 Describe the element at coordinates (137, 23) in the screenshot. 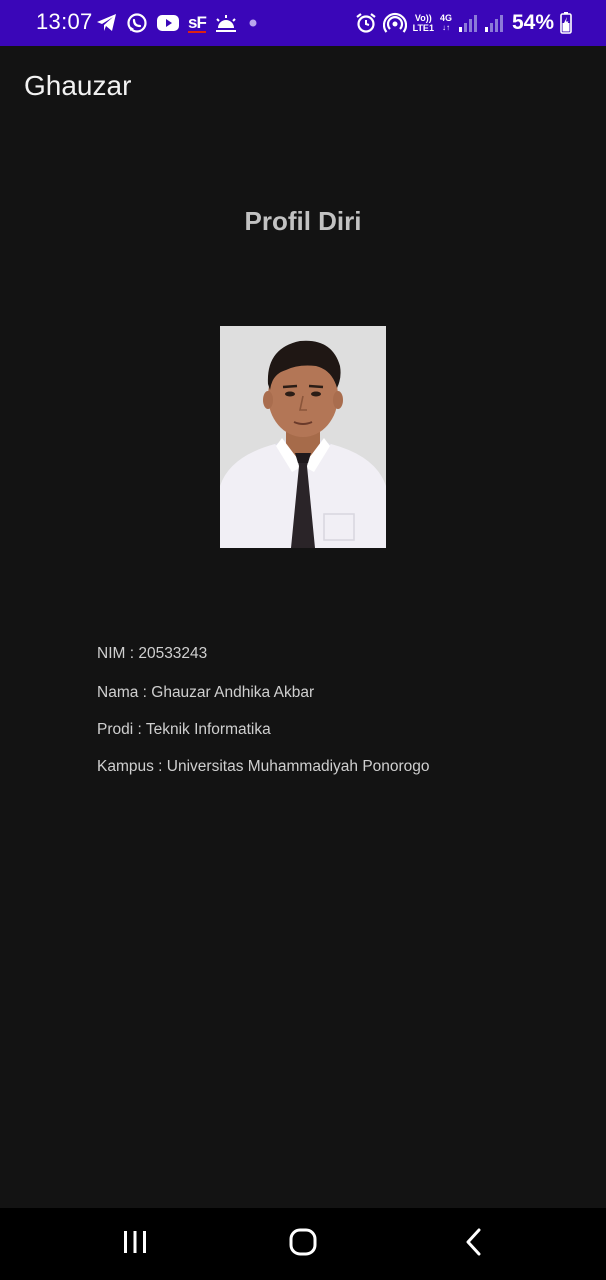

I see `whatsapp-icon` at that location.